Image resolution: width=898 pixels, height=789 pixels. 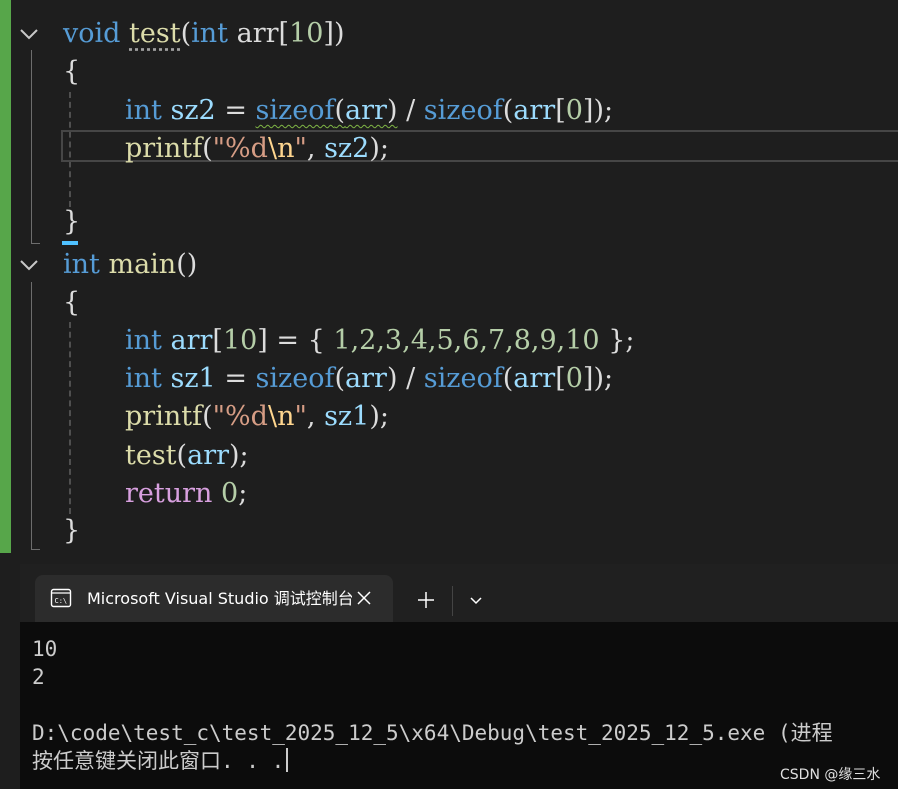 I want to click on punctuation: ), so click(x=392, y=378).